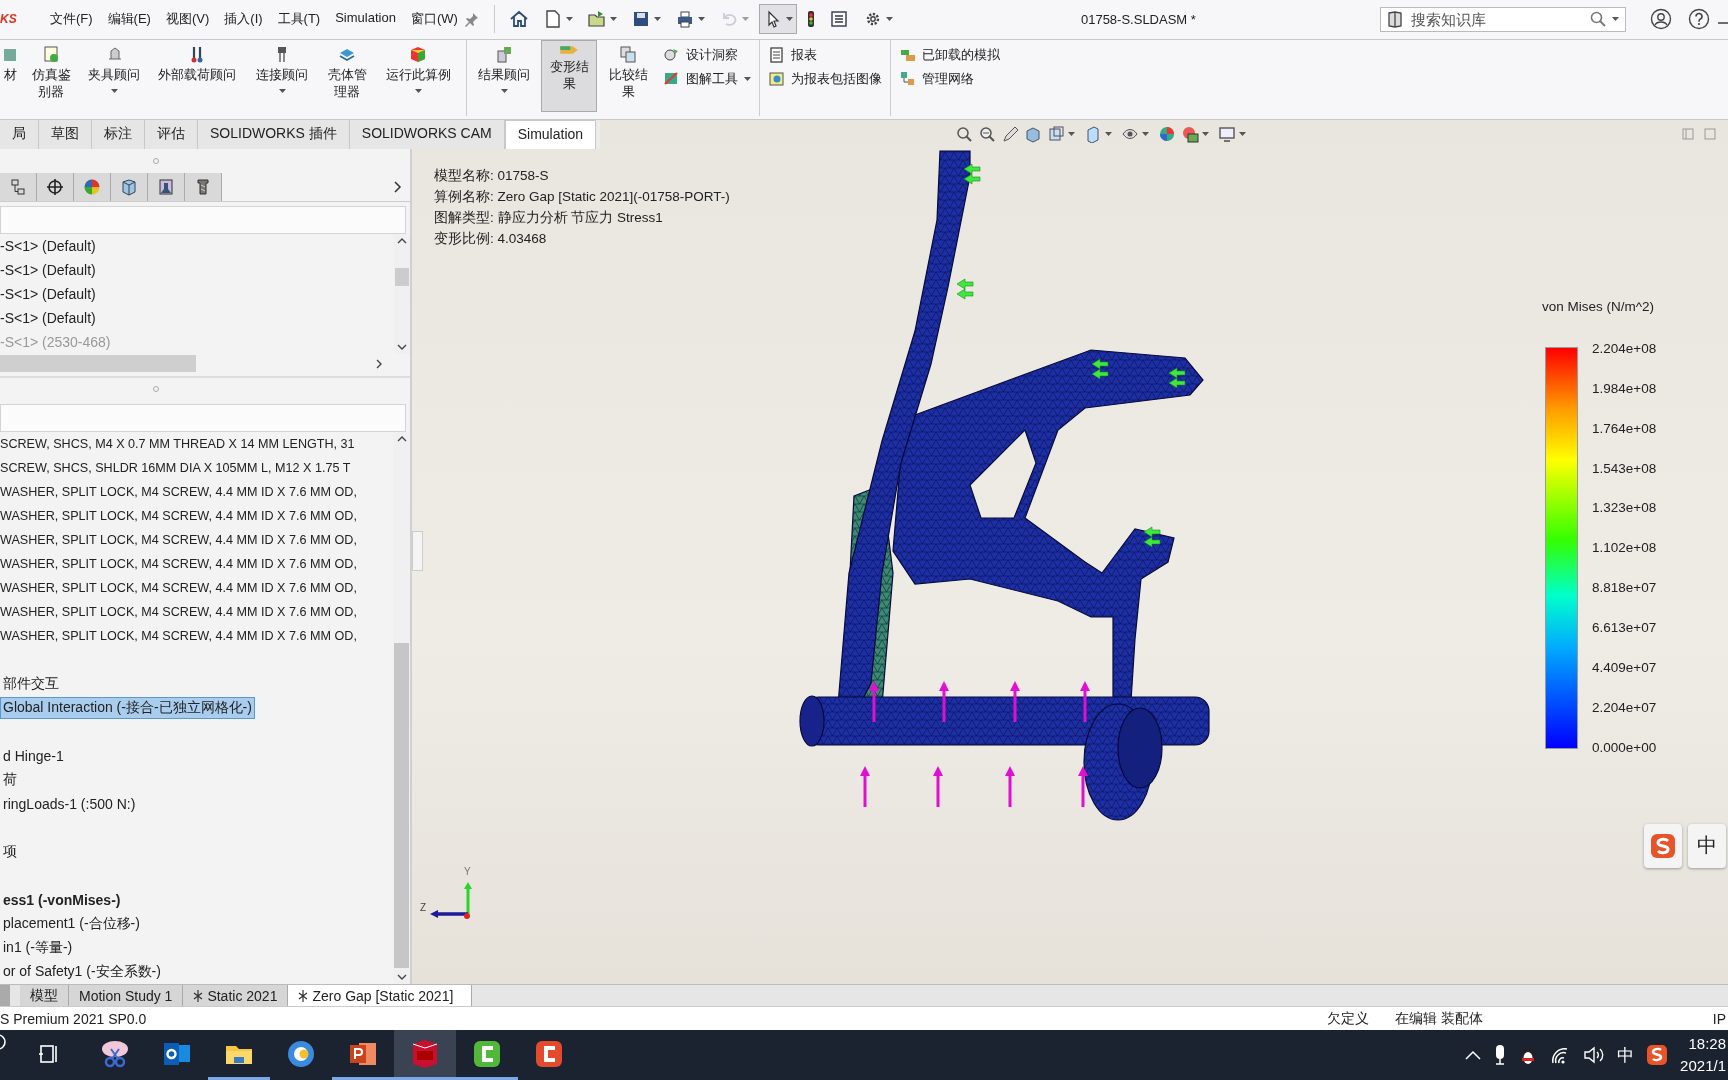 The image size is (1728, 1080). What do you see at coordinates (65, 134) in the screenshot?
I see `command-tab: 草图` at bounding box center [65, 134].